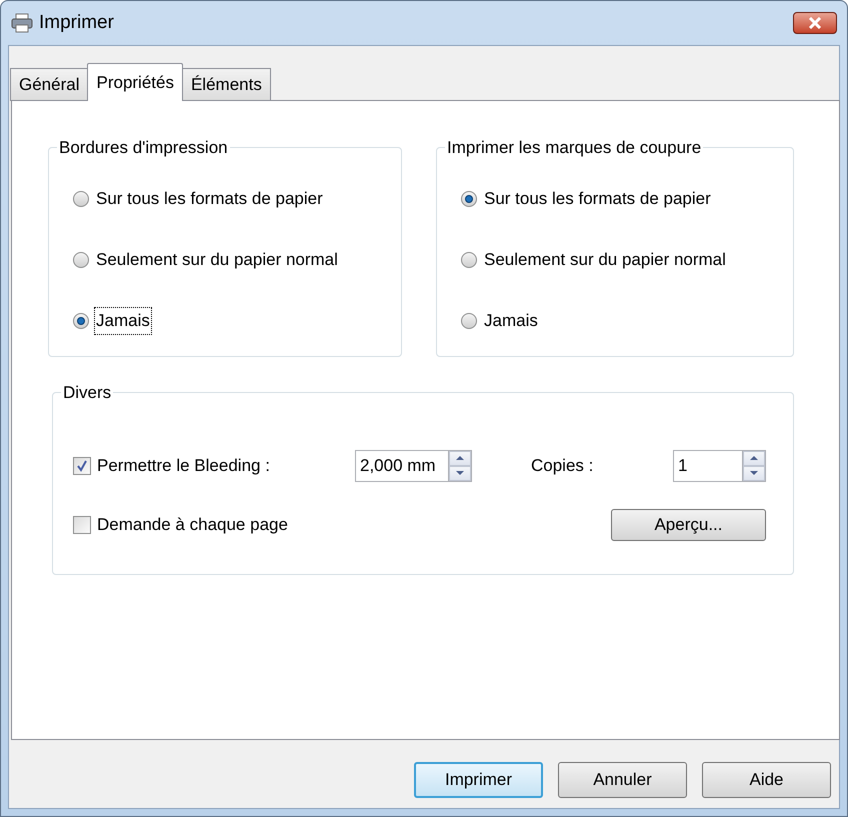 The image size is (848, 817). I want to click on checkmark-icon, so click(82, 466).